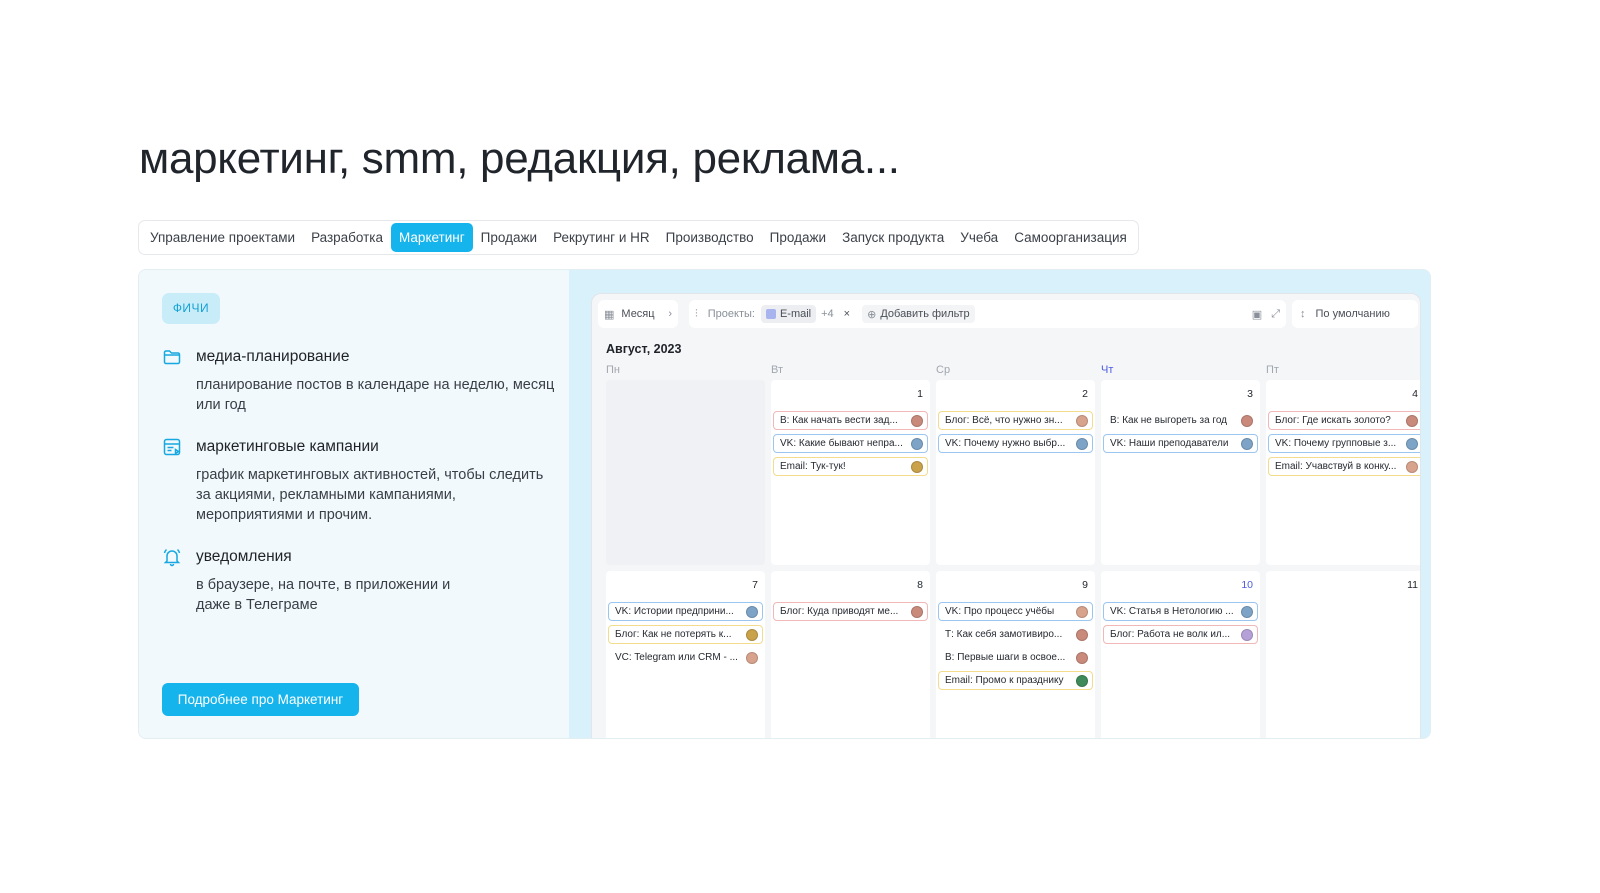  I want to click on calendar-event: Email: Промо к празднику, so click(1015, 680).